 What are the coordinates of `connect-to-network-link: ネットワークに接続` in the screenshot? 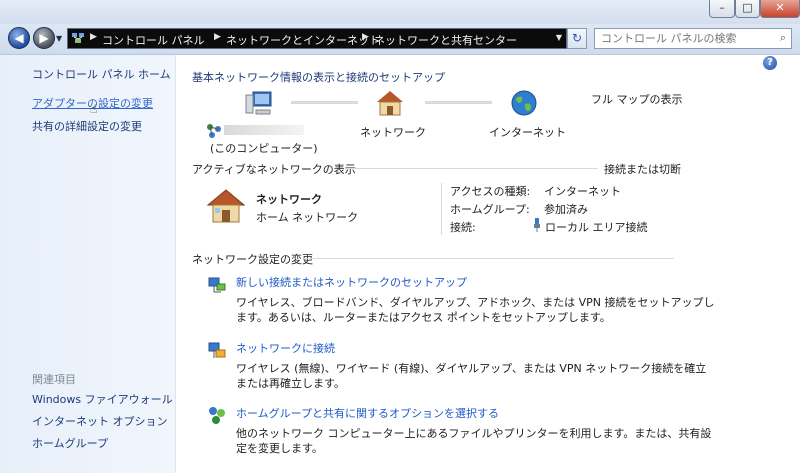 It's located at (285, 348).